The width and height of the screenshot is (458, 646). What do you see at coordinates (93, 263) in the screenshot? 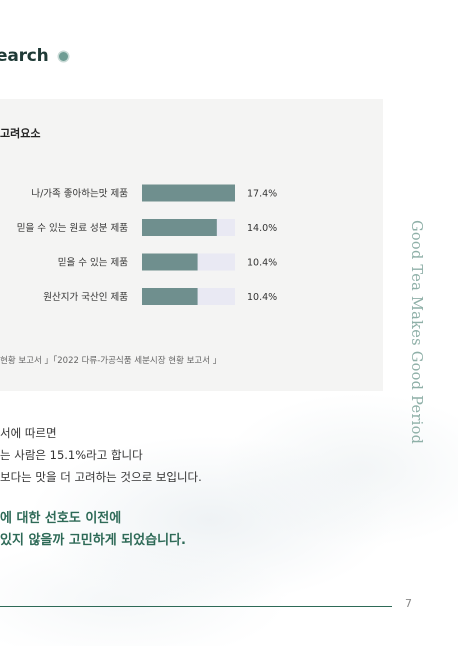
I see `bar-category-label: 믿을 수 있는 제품` at bounding box center [93, 263].